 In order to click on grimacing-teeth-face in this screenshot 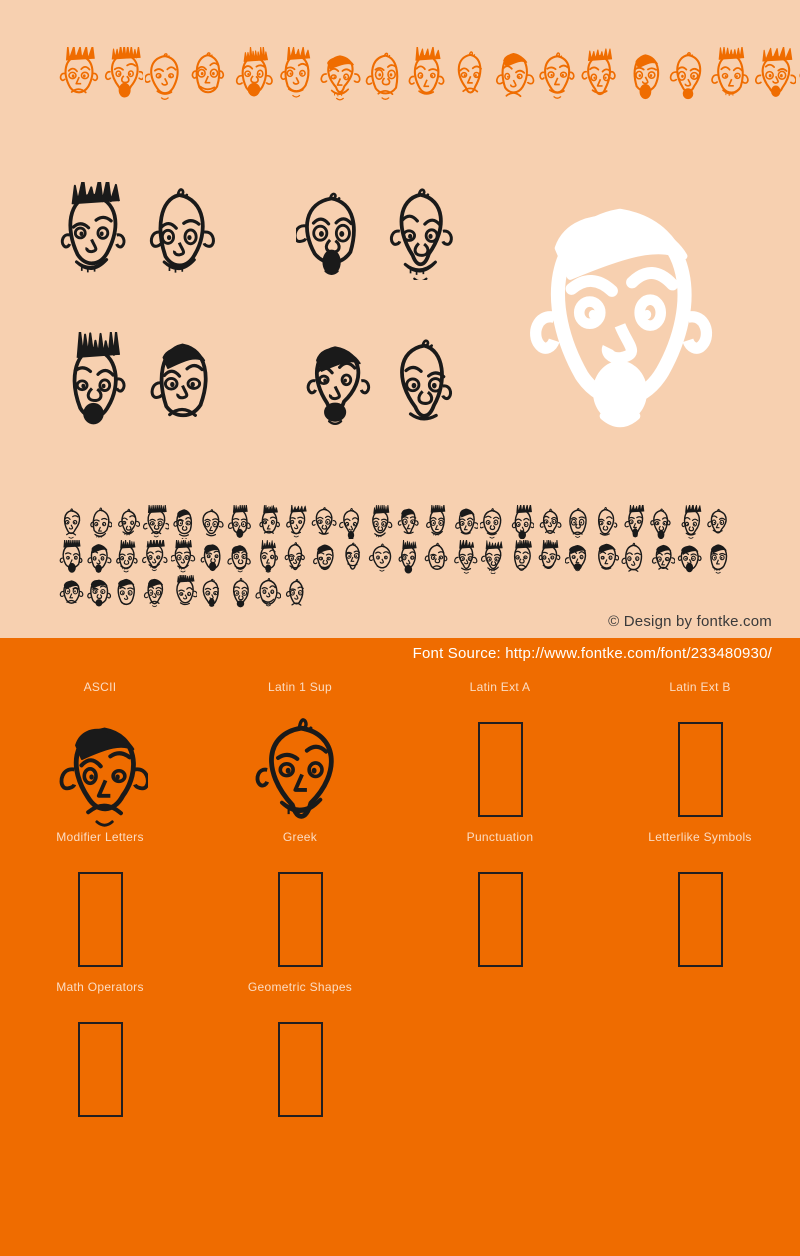, I will do `click(333, 381)`.